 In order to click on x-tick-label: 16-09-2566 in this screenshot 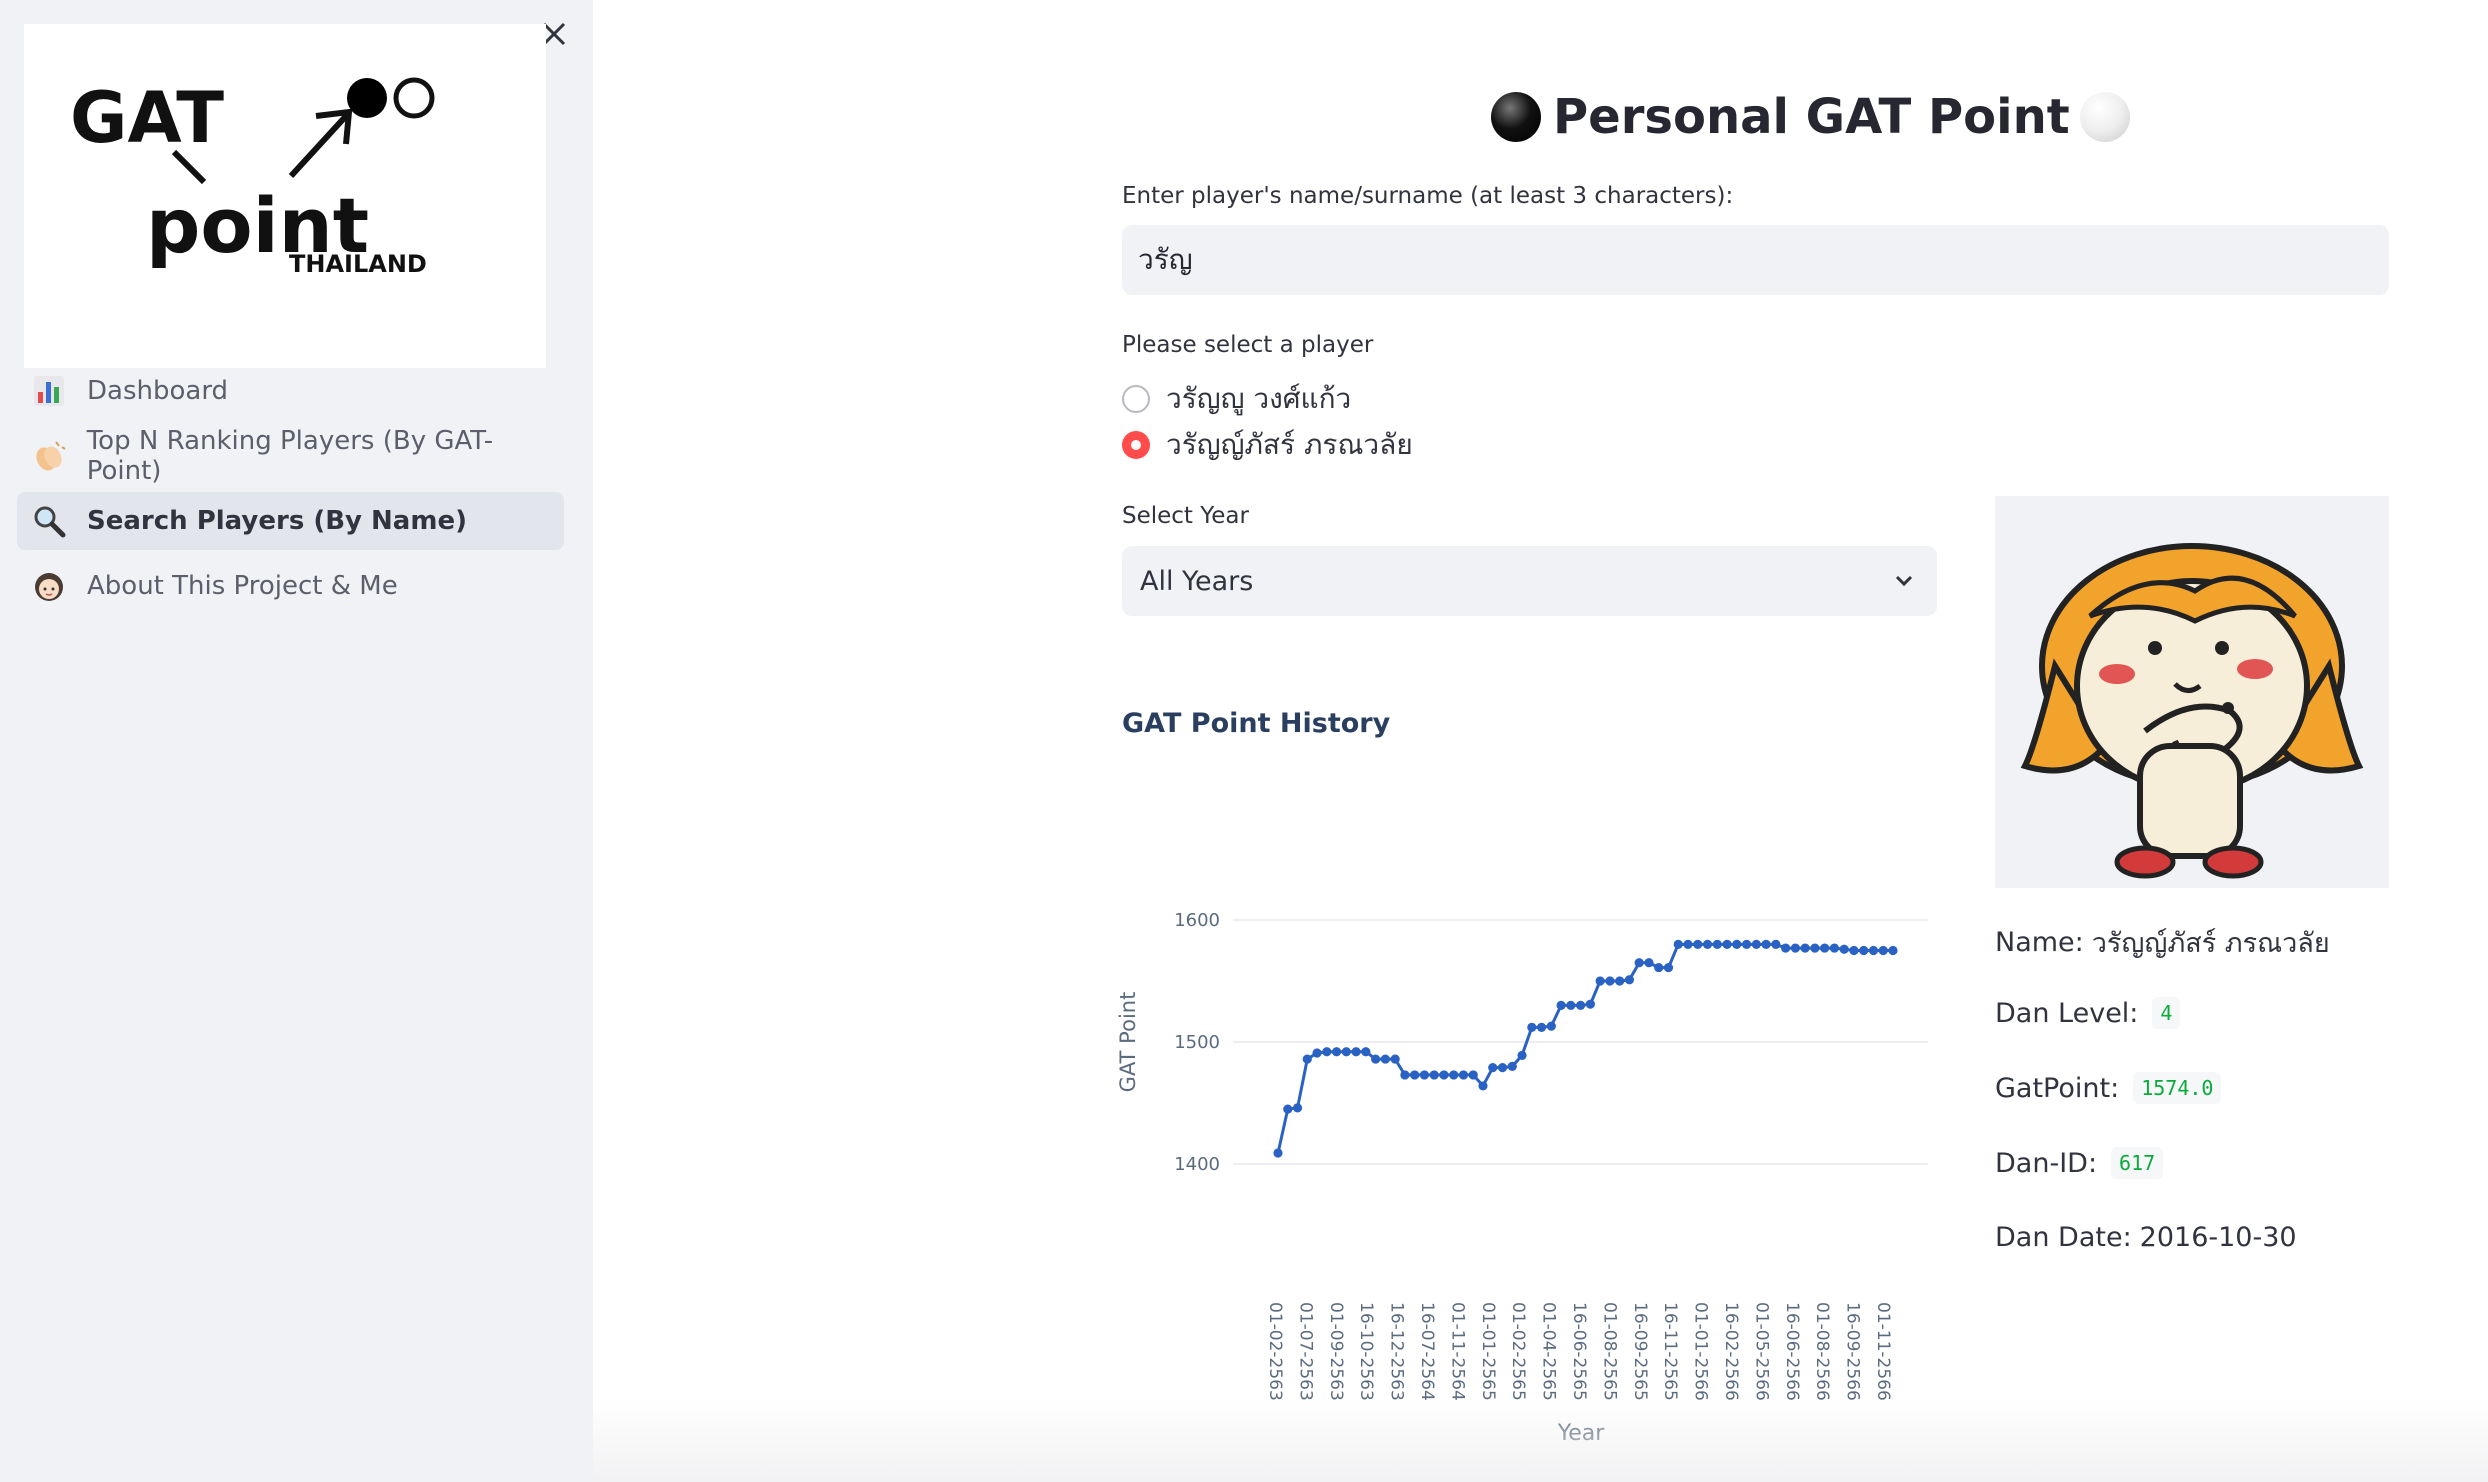, I will do `click(1853, 1351)`.